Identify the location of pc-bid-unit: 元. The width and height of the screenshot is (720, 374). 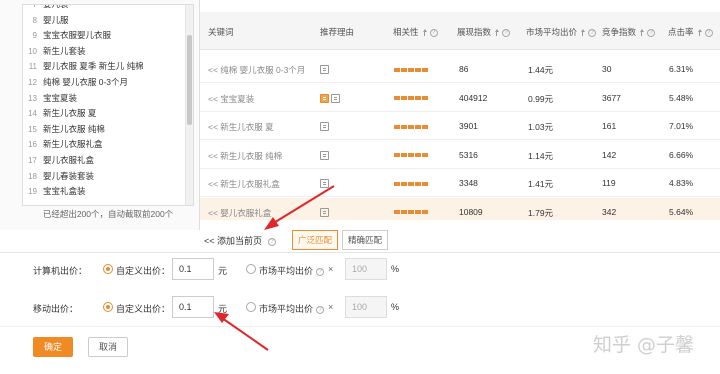
(223, 271).